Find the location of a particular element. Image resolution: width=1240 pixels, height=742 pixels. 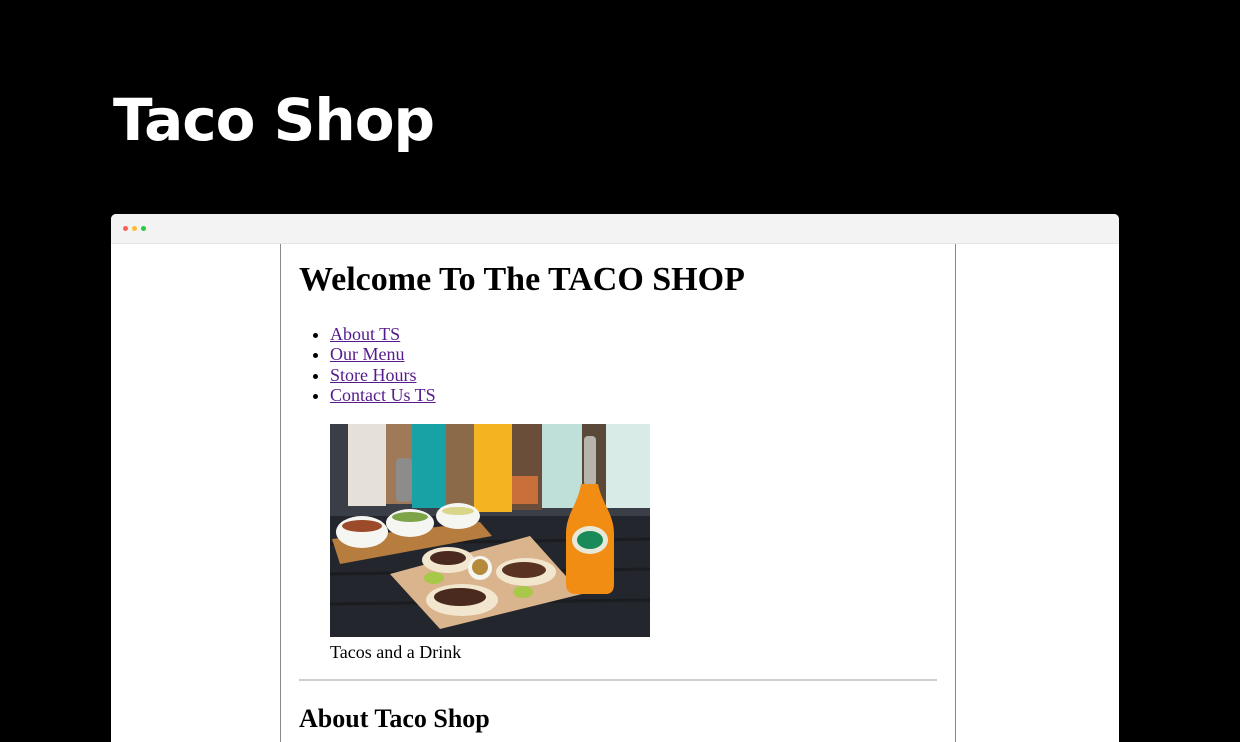

tacos-drink-photo is located at coordinates (490, 530).